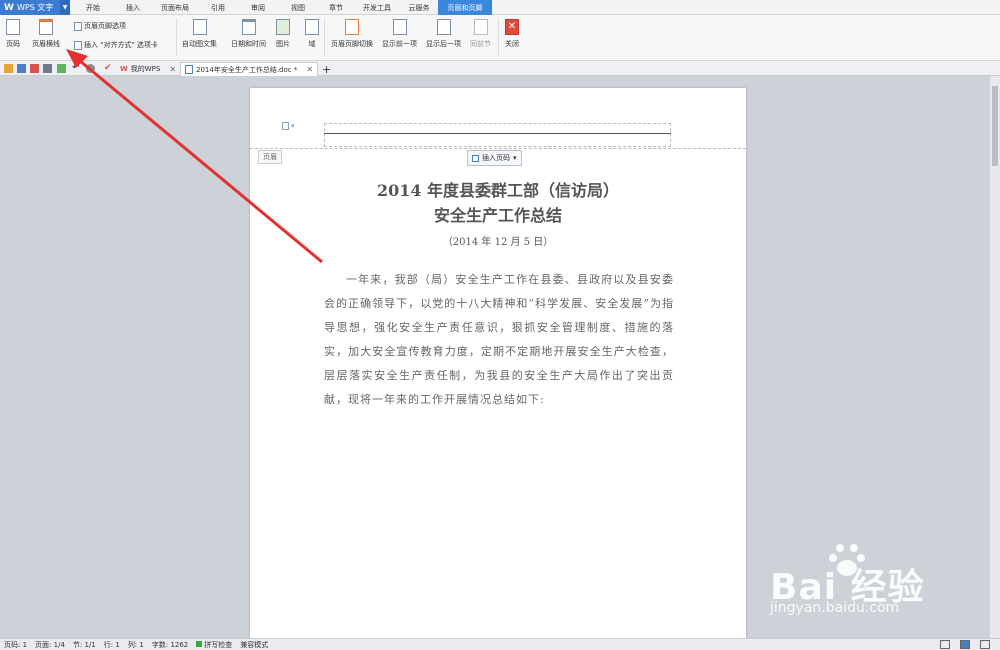  I want to click on auto-text-button: 自动图文集, so click(199, 34).